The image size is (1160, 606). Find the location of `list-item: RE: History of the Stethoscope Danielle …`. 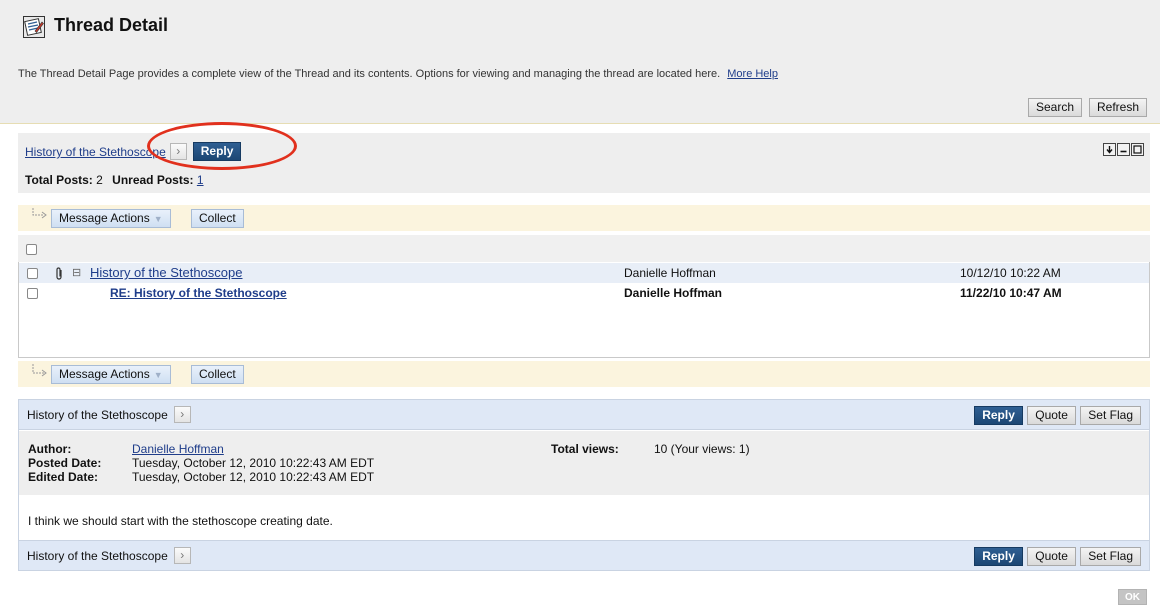

list-item: RE: History of the Stethoscope Danielle … is located at coordinates (584, 293).